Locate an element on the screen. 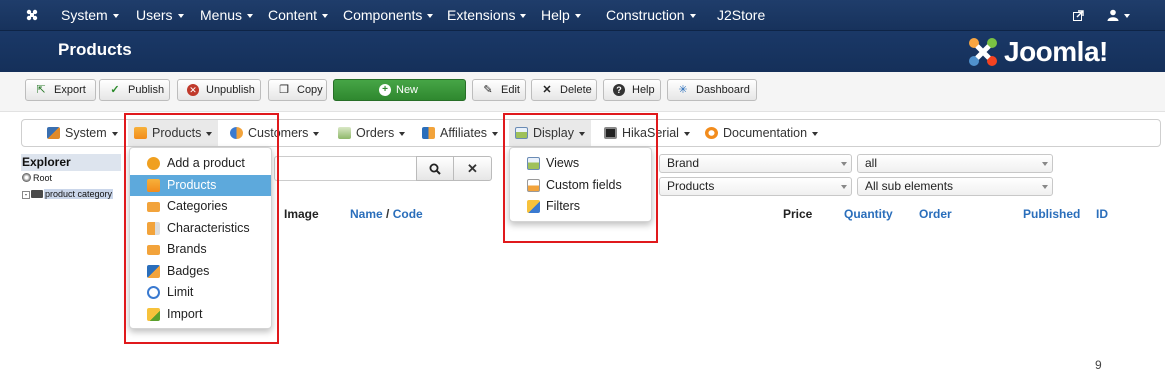 Image resolution: width=1165 pixels, height=378 pixels. delete-icon: ✕ is located at coordinates (547, 90).